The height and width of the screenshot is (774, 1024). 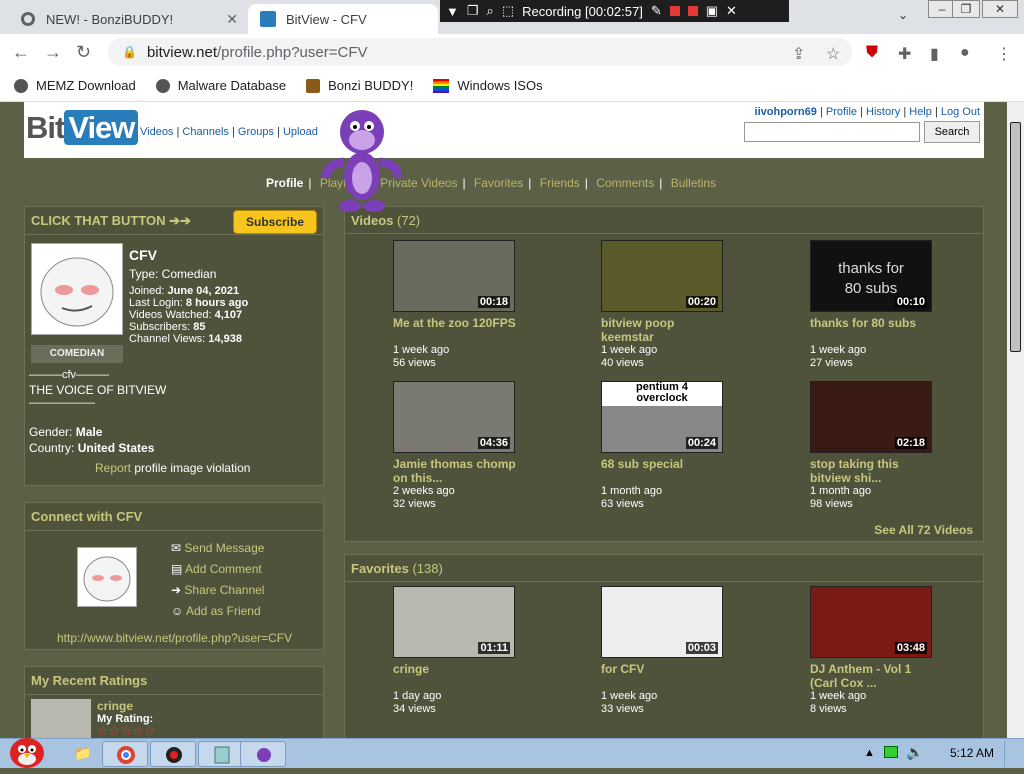 What do you see at coordinates (113, 468) in the screenshot?
I see `report-link: Report` at bounding box center [113, 468].